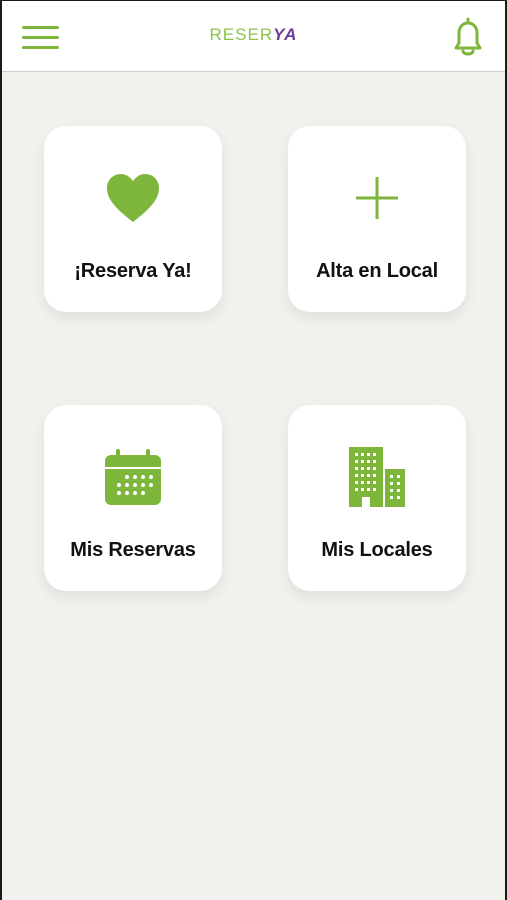  I want to click on logo-text-reser: RESER, so click(241, 34).